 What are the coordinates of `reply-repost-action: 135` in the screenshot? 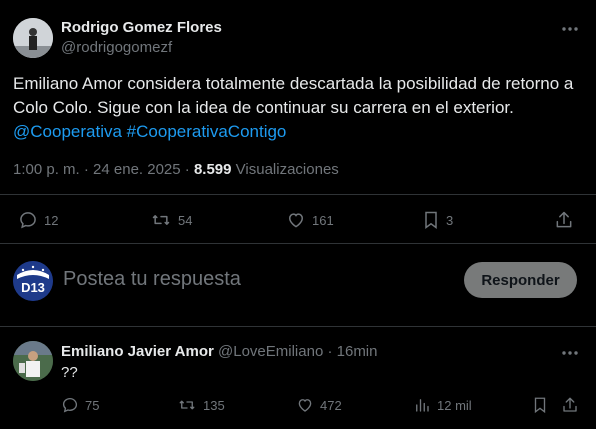 It's located at (201, 405).